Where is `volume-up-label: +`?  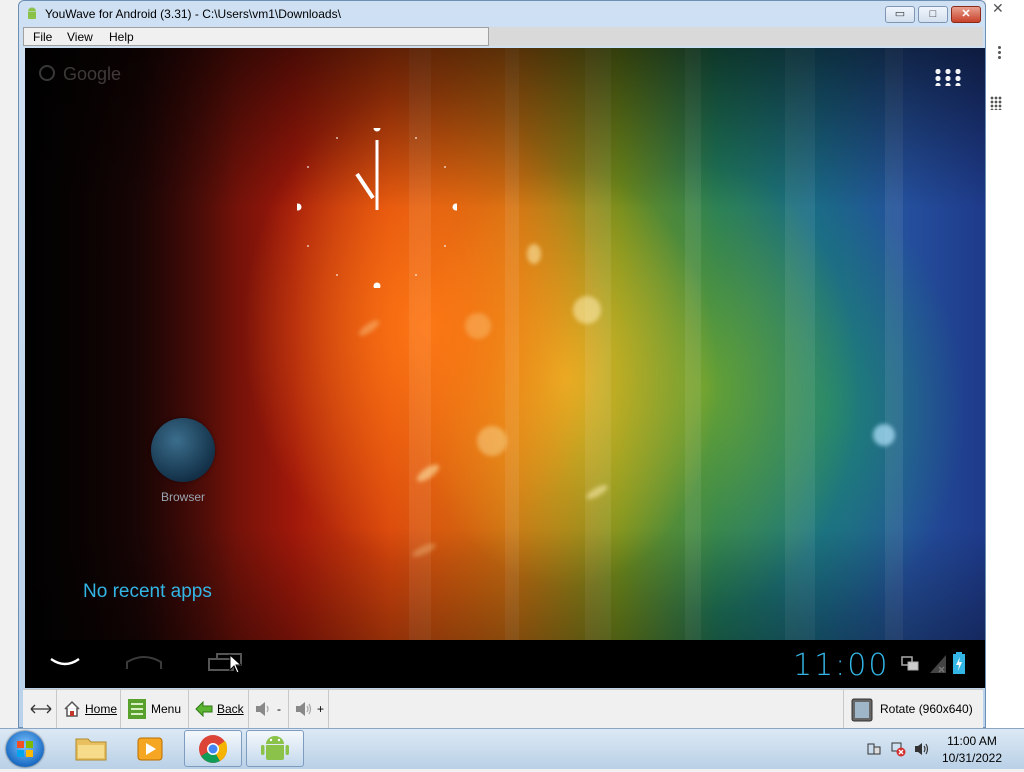 volume-up-label: + is located at coordinates (321, 709).